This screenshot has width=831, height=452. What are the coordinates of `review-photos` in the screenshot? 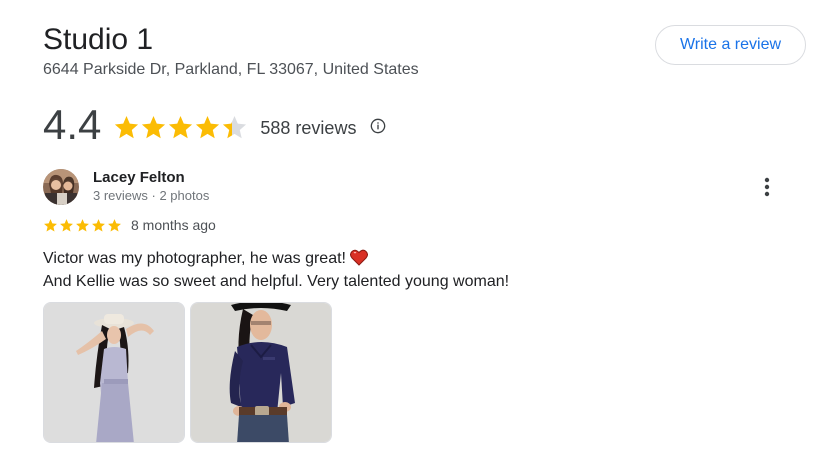 It's located at (190, 372).